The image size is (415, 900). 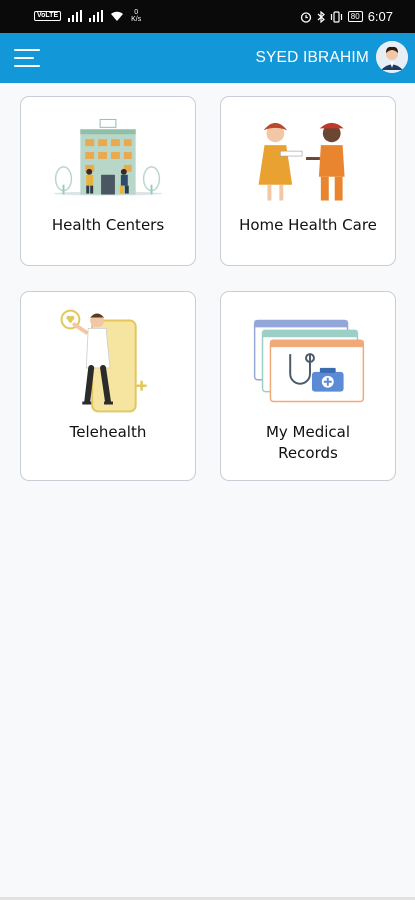 What do you see at coordinates (207, 58) in the screenshot?
I see `app-bar: SYED IBRAHIM` at bounding box center [207, 58].